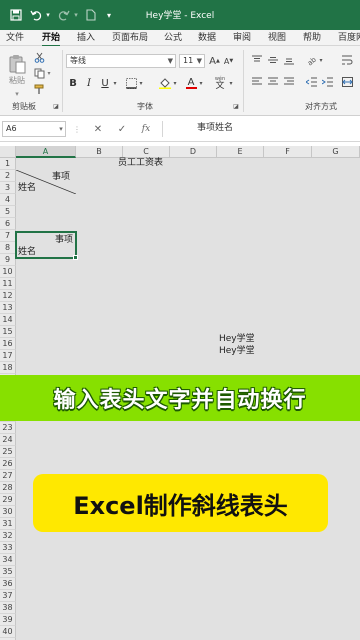 The image size is (360, 640). Describe the element at coordinates (8, 200) in the screenshot. I see `row-header: 4` at that location.